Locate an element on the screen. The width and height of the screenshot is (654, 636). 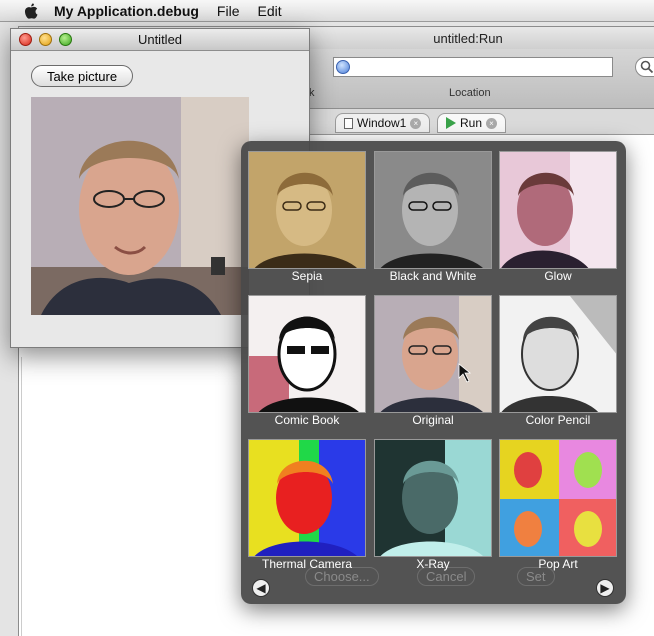
effect-label: Black and White is located at coordinates (433, 276).